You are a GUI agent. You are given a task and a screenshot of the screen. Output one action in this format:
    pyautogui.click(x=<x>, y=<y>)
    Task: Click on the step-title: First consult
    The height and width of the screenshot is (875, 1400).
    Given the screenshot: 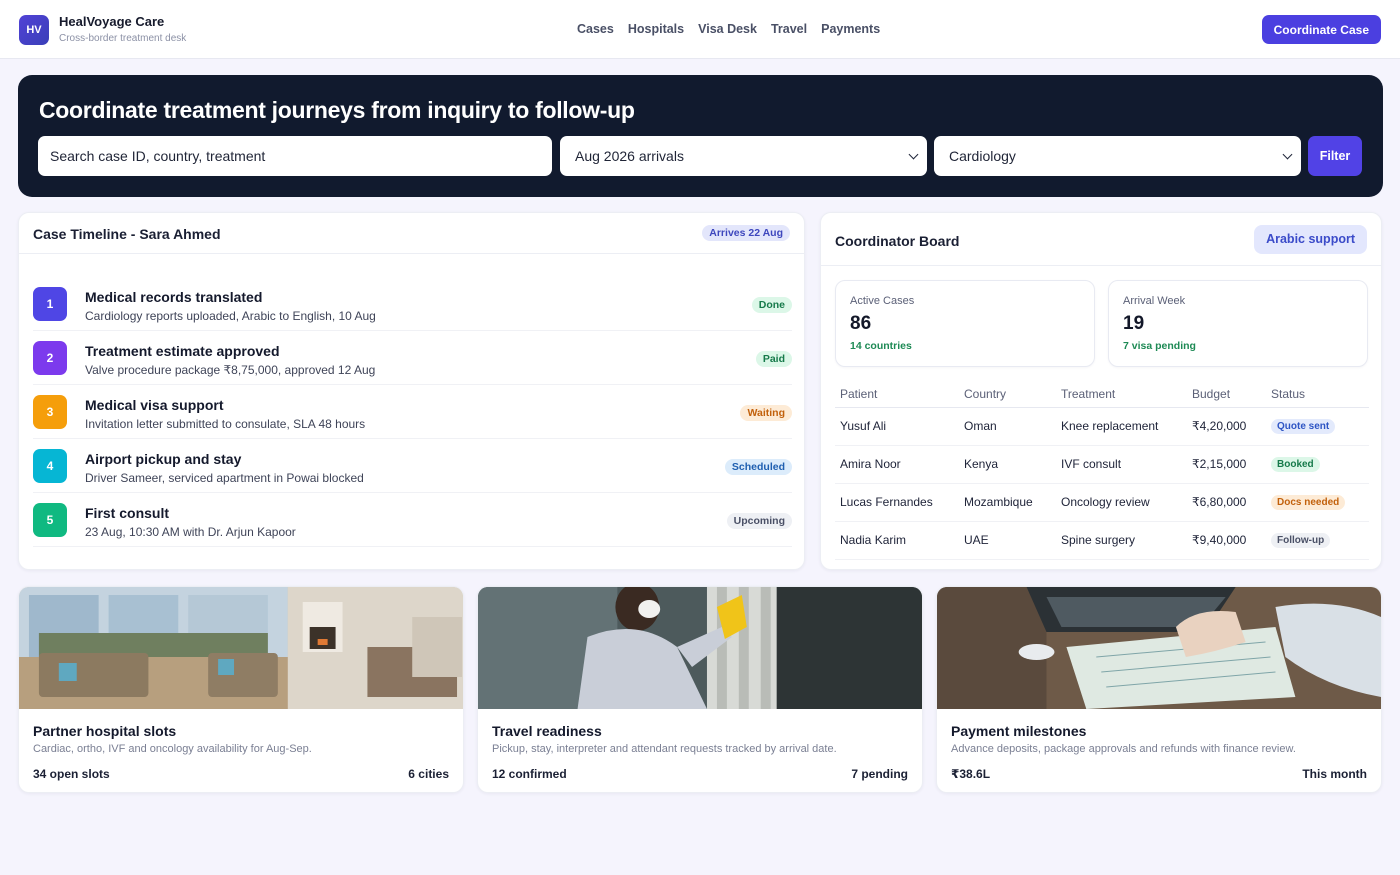 What is the action you would take?
    pyautogui.click(x=127, y=513)
    